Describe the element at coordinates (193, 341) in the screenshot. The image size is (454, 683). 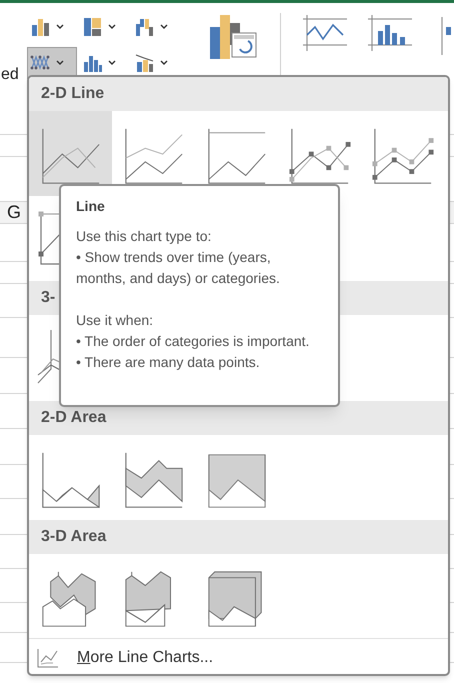
I see `tooltip-text: • The order of categories is important.` at that location.